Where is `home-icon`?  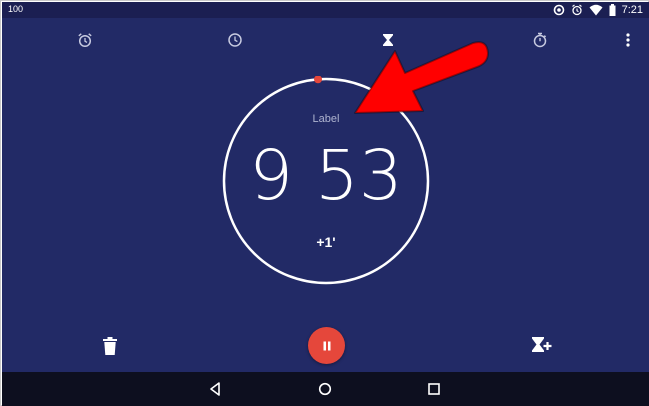 home-icon is located at coordinates (325, 389).